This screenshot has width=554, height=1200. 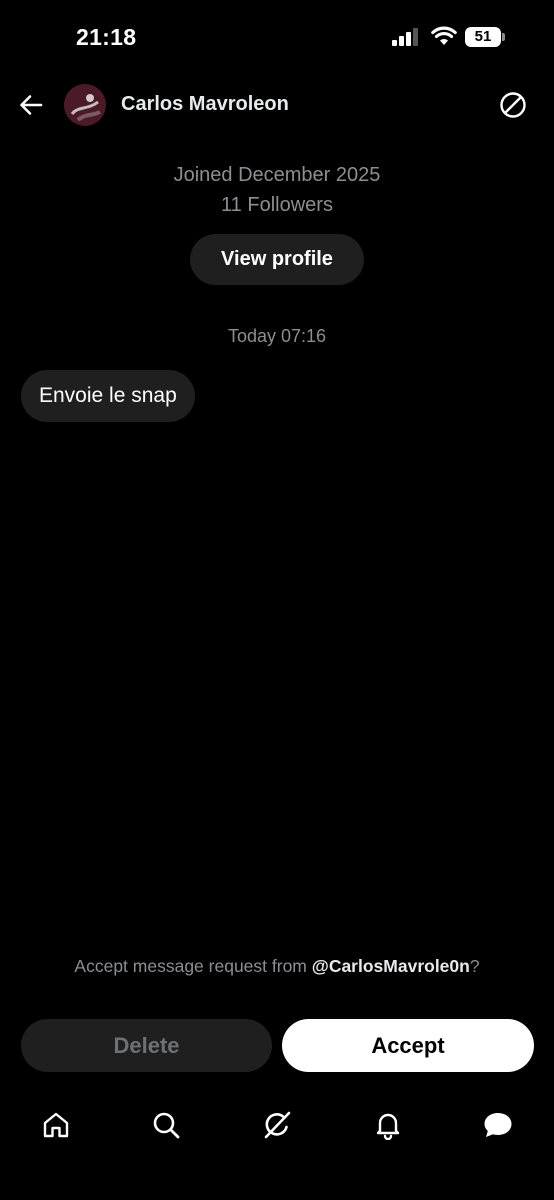 I want to click on grok-icon, so click(x=277, y=1125).